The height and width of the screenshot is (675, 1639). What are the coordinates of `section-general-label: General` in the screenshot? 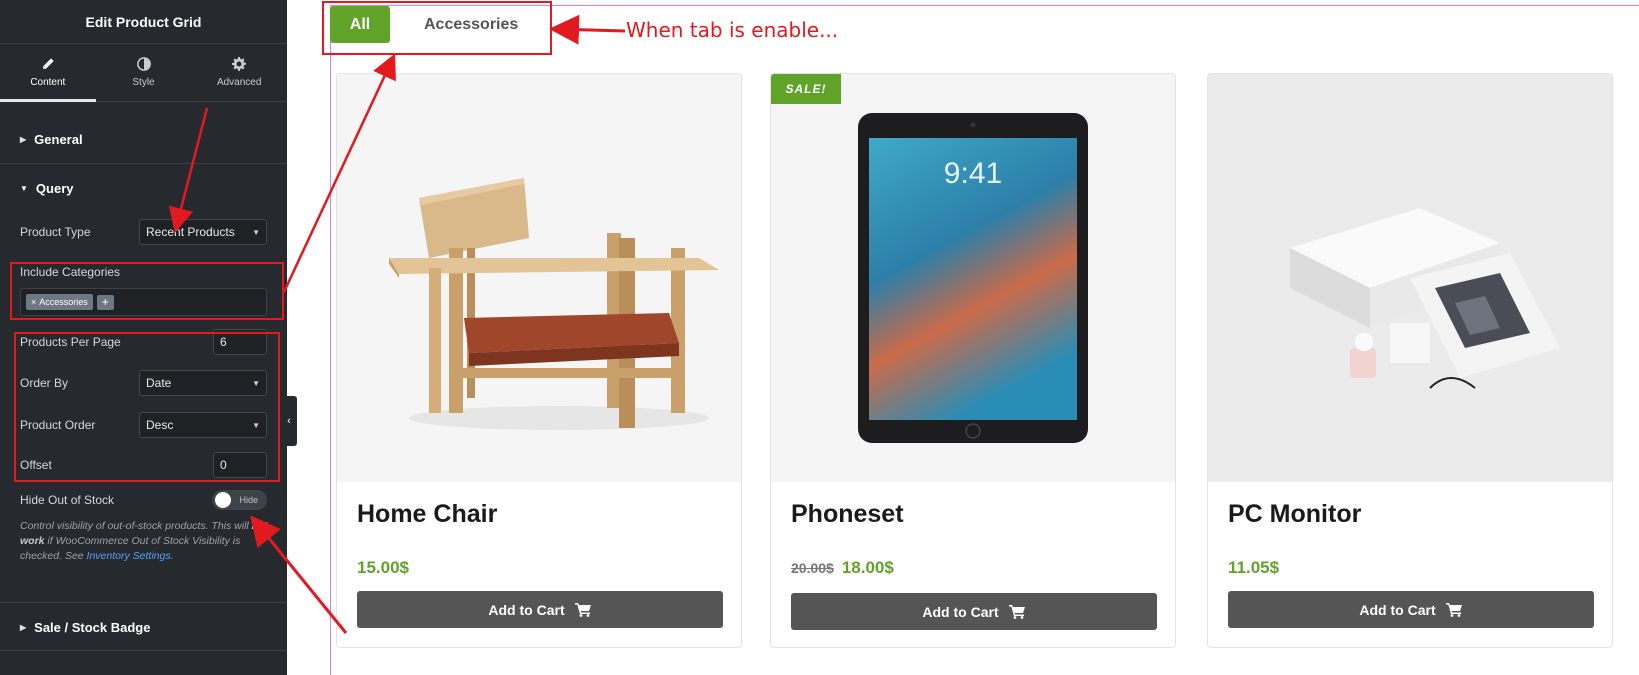 It's located at (58, 139).